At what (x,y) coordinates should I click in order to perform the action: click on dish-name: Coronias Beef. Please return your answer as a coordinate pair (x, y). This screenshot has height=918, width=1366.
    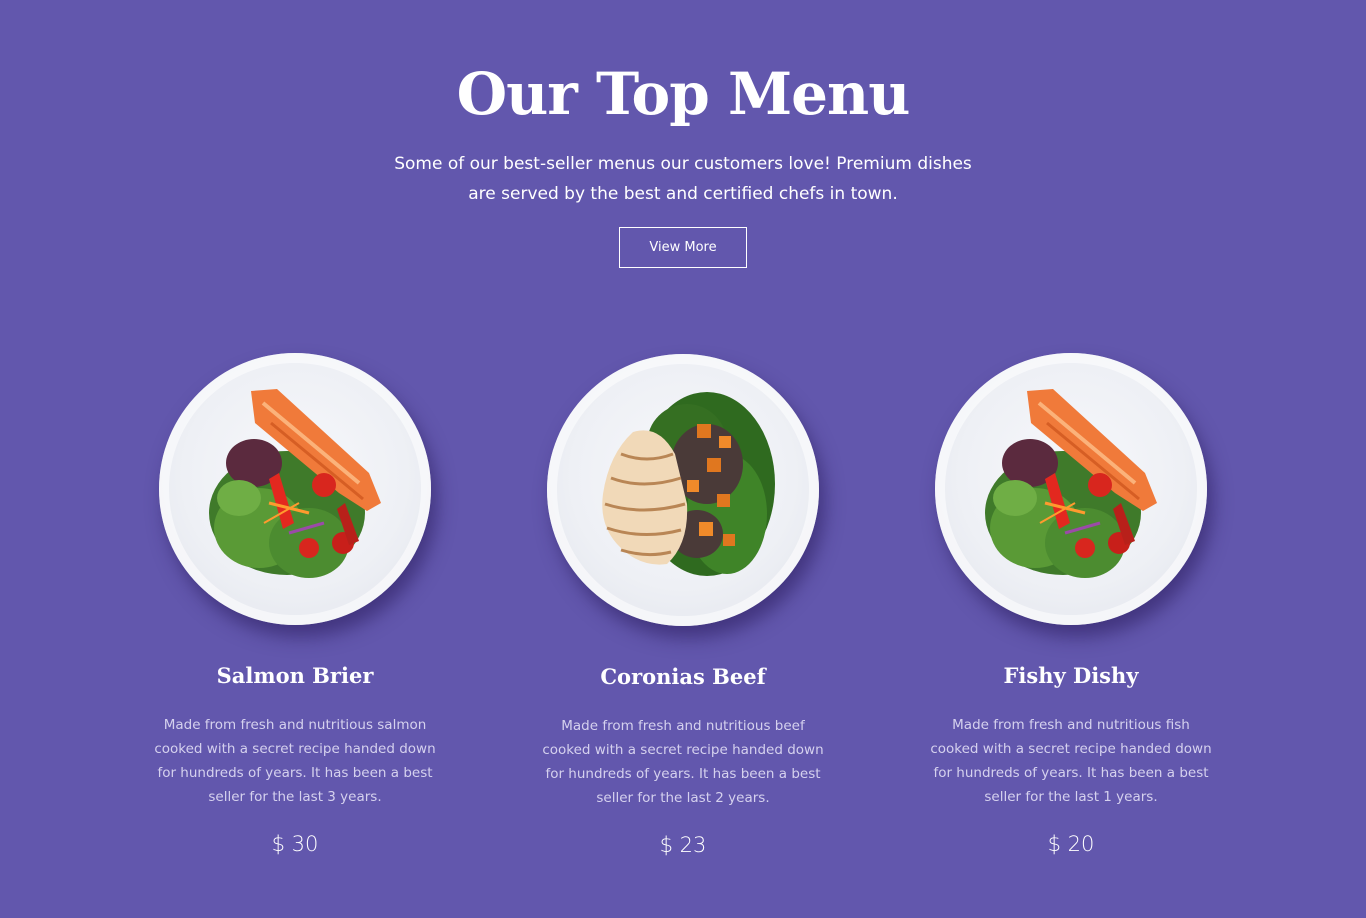
    Looking at the image, I should click on (683, 676).